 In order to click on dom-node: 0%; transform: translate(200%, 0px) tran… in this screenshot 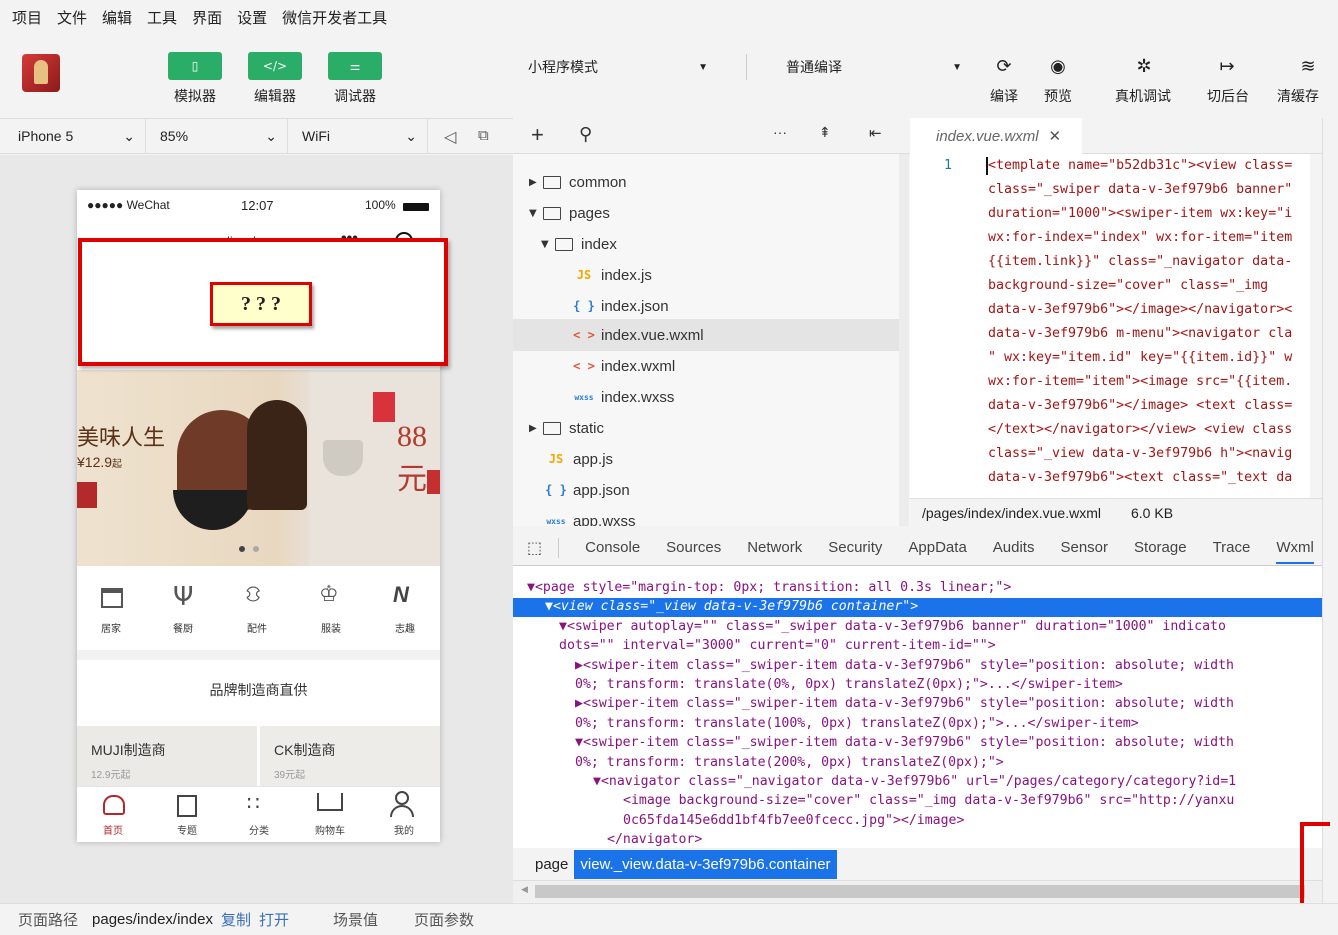, I will do `click(789, 763)`.